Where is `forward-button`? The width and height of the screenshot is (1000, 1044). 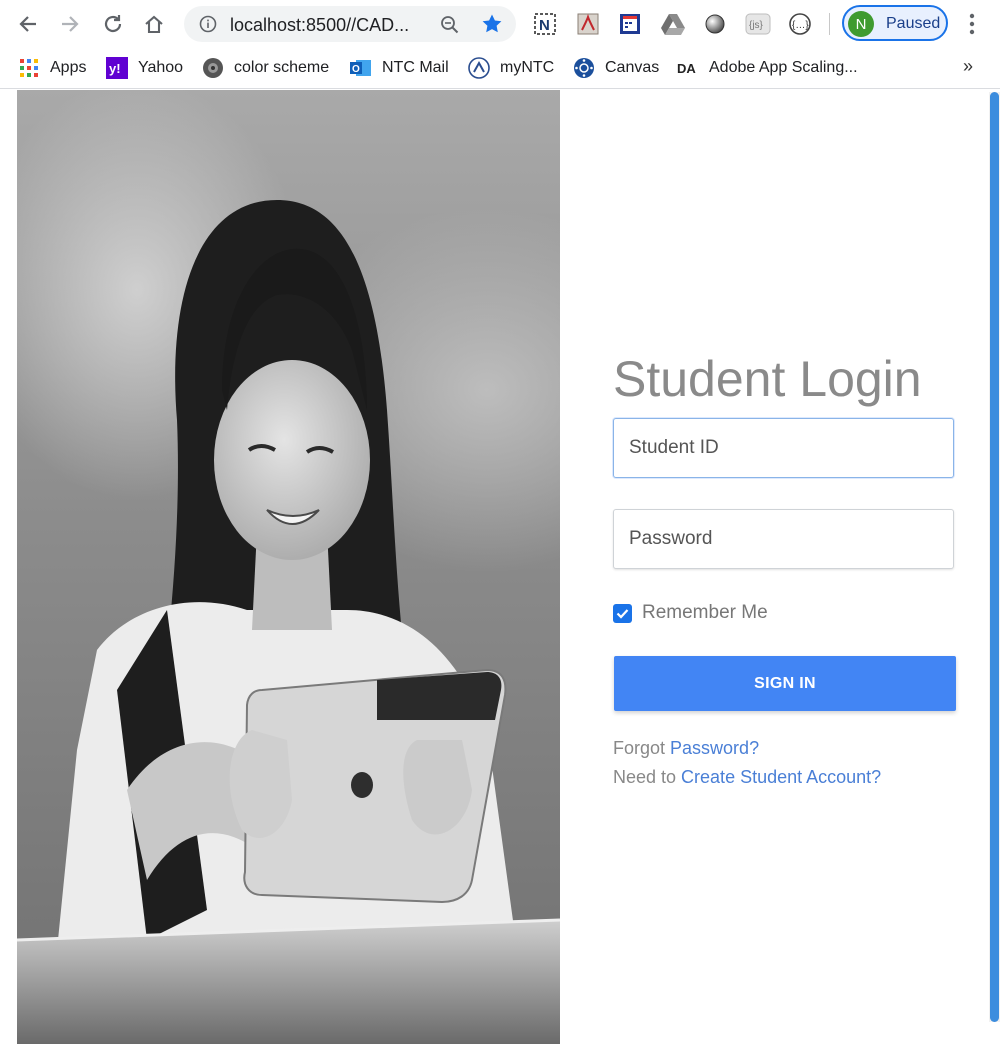
forward-button is located at coordinates (70, 24).